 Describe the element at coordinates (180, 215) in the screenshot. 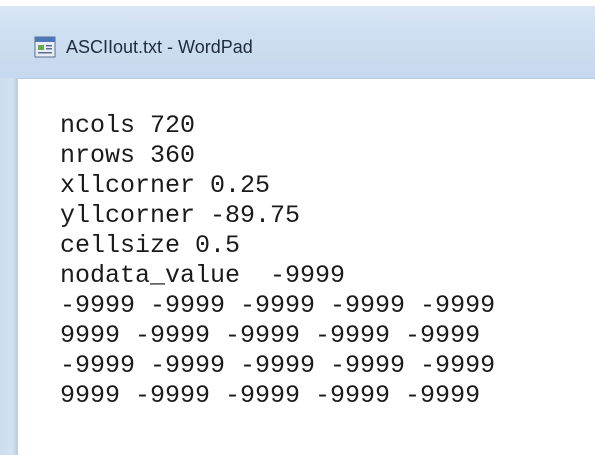

I see `document-line: yllcorner -89.75` at that location.